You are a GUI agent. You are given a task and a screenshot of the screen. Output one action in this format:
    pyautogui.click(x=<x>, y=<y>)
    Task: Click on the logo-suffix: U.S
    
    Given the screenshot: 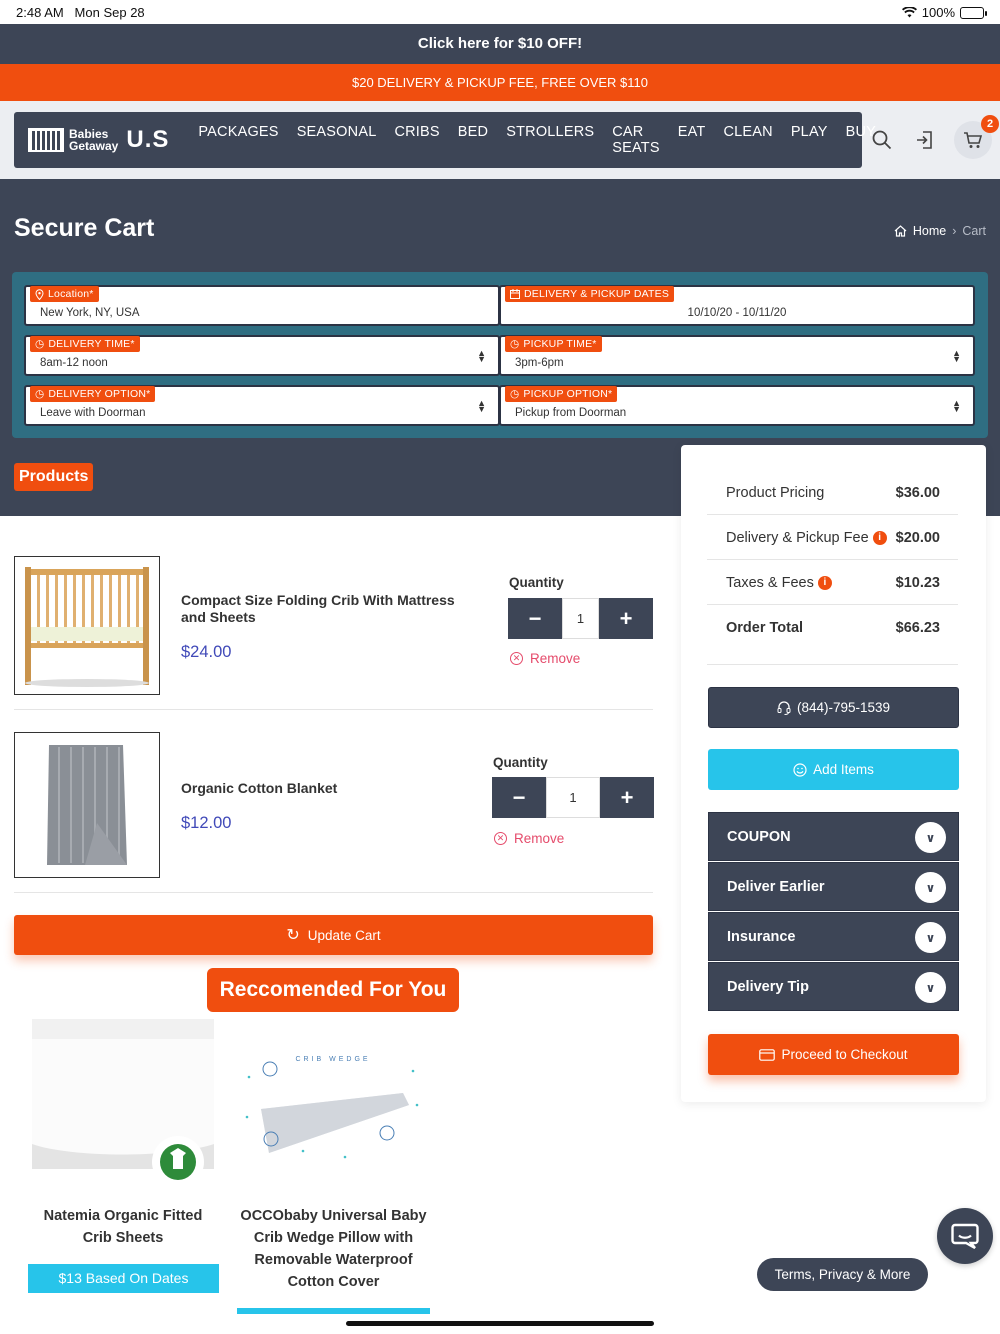 What is the action you would take?
    pyautogui.click(x=148, y=139)
    